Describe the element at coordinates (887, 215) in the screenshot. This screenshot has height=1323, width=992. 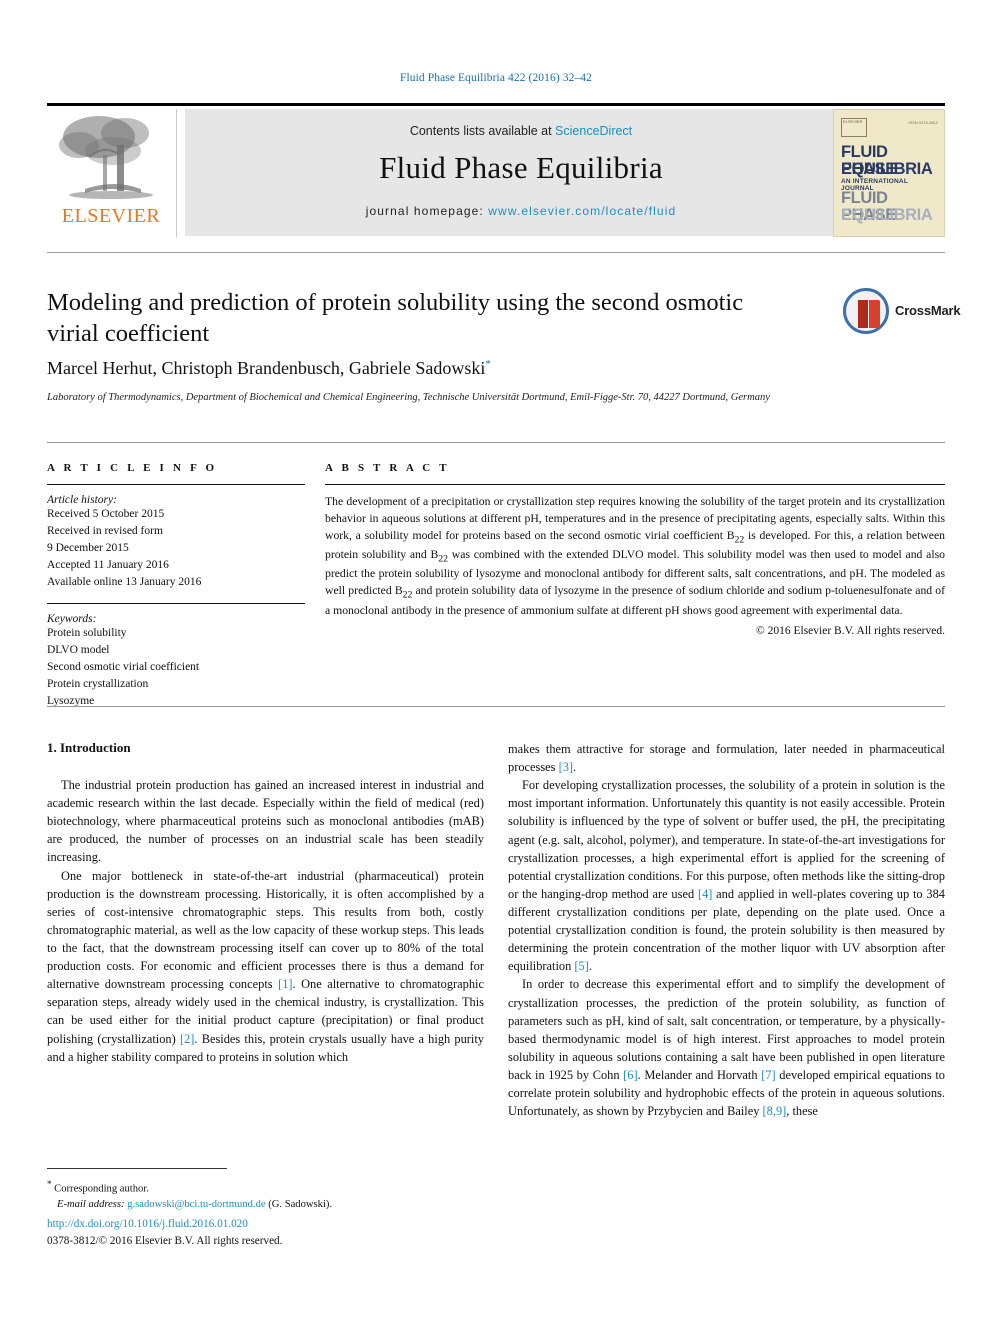
I see `cover-title-line-5: EQUILIBRIA` at that location.